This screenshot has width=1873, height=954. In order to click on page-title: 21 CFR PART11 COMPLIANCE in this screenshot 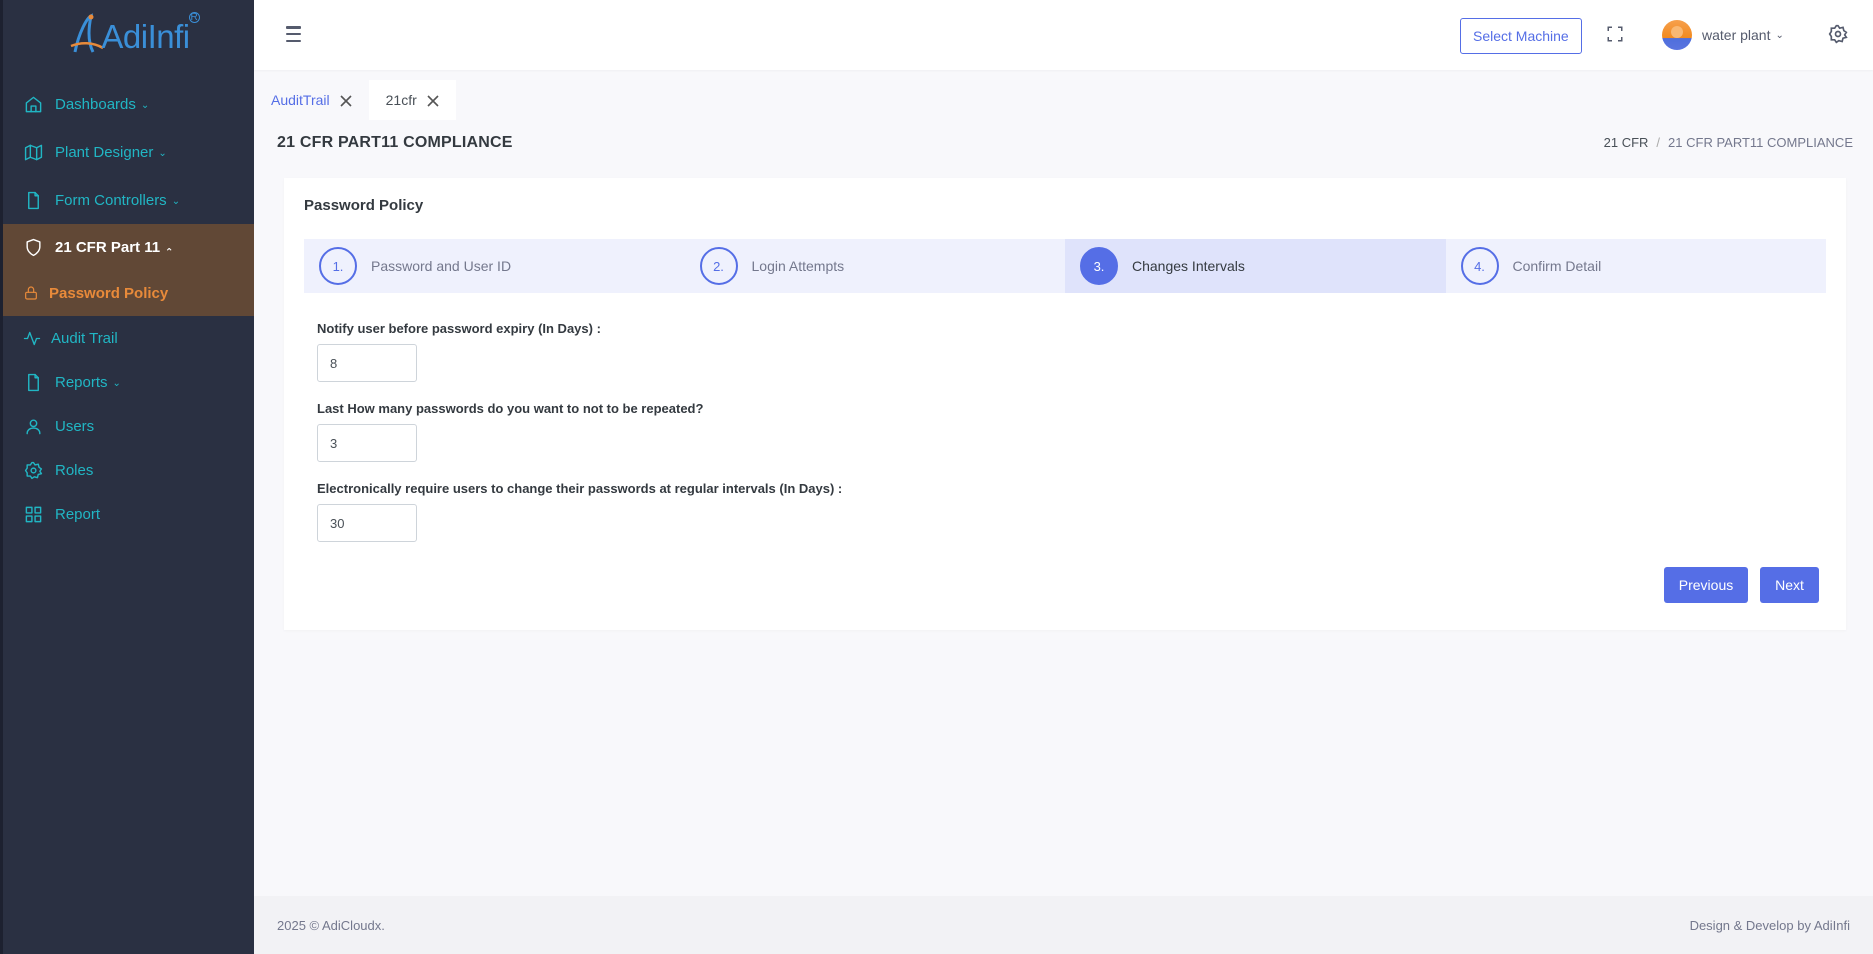, I will do `click(395, 142)`.